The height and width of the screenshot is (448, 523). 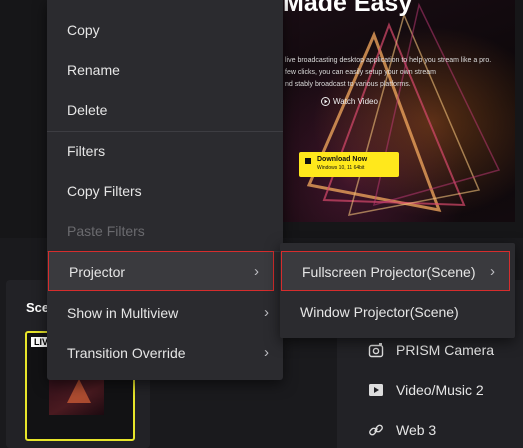 I want to click on menu-item-copy-filters: Copy Filters, so click(x=165, y=191).